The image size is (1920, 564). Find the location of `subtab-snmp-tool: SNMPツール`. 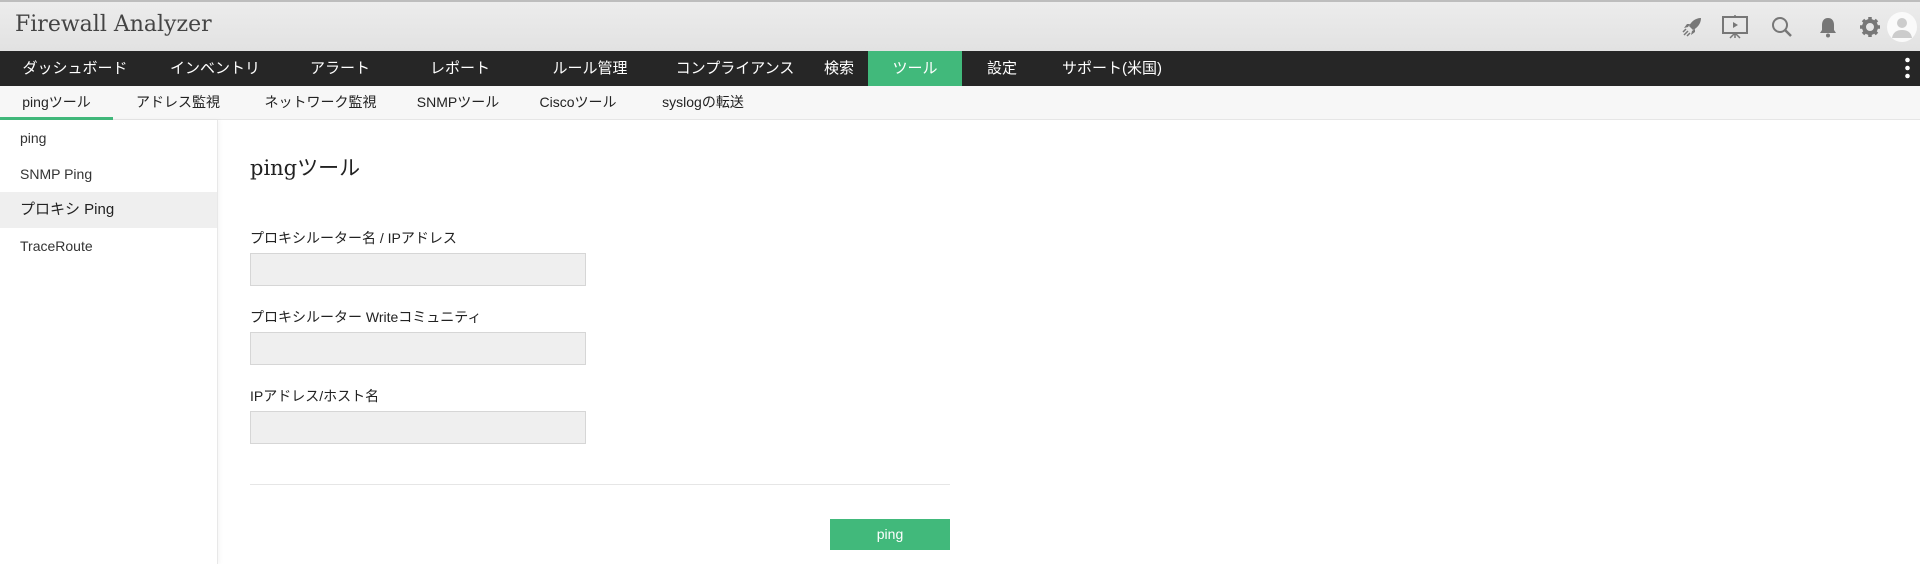

subtab-snmp-tool: SNMPツール is located at coordinates (458, 103).